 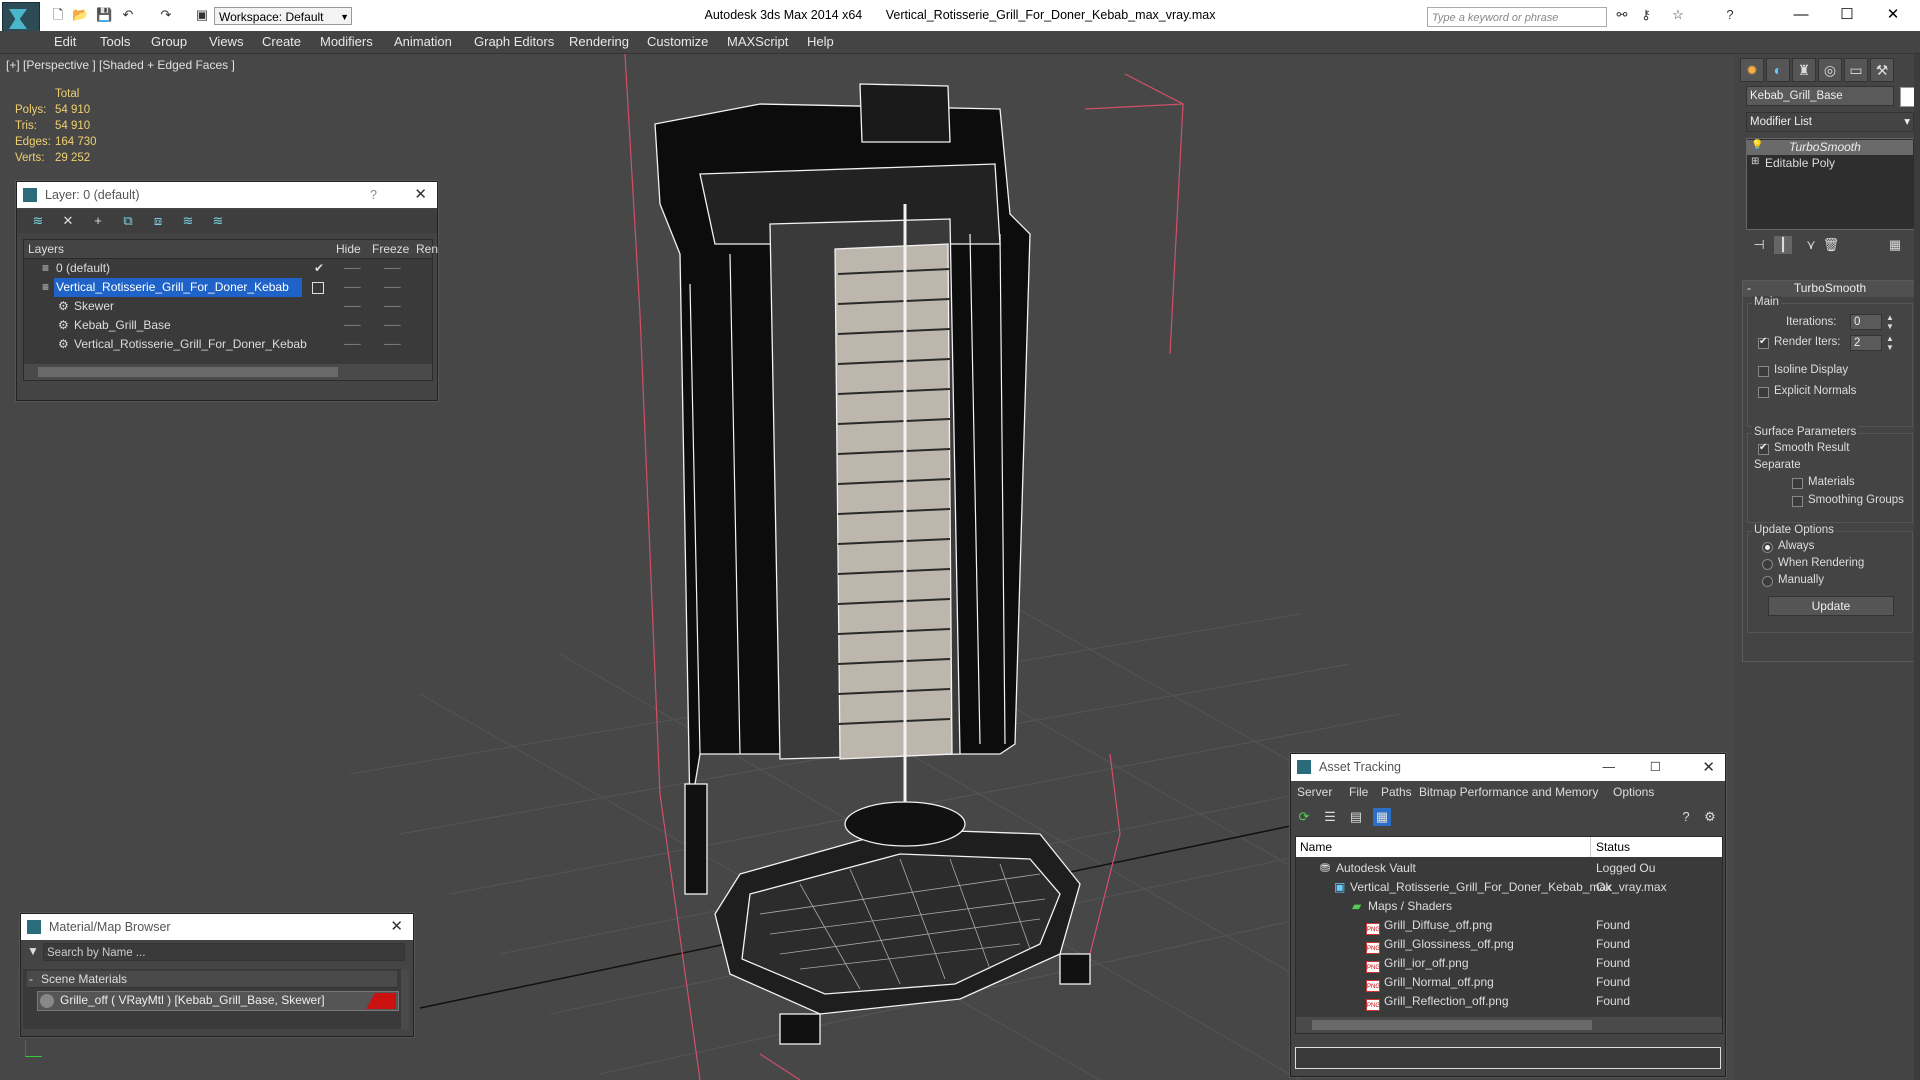 I want to click on menu-paths: Paths, so click(x=1396, y=792).